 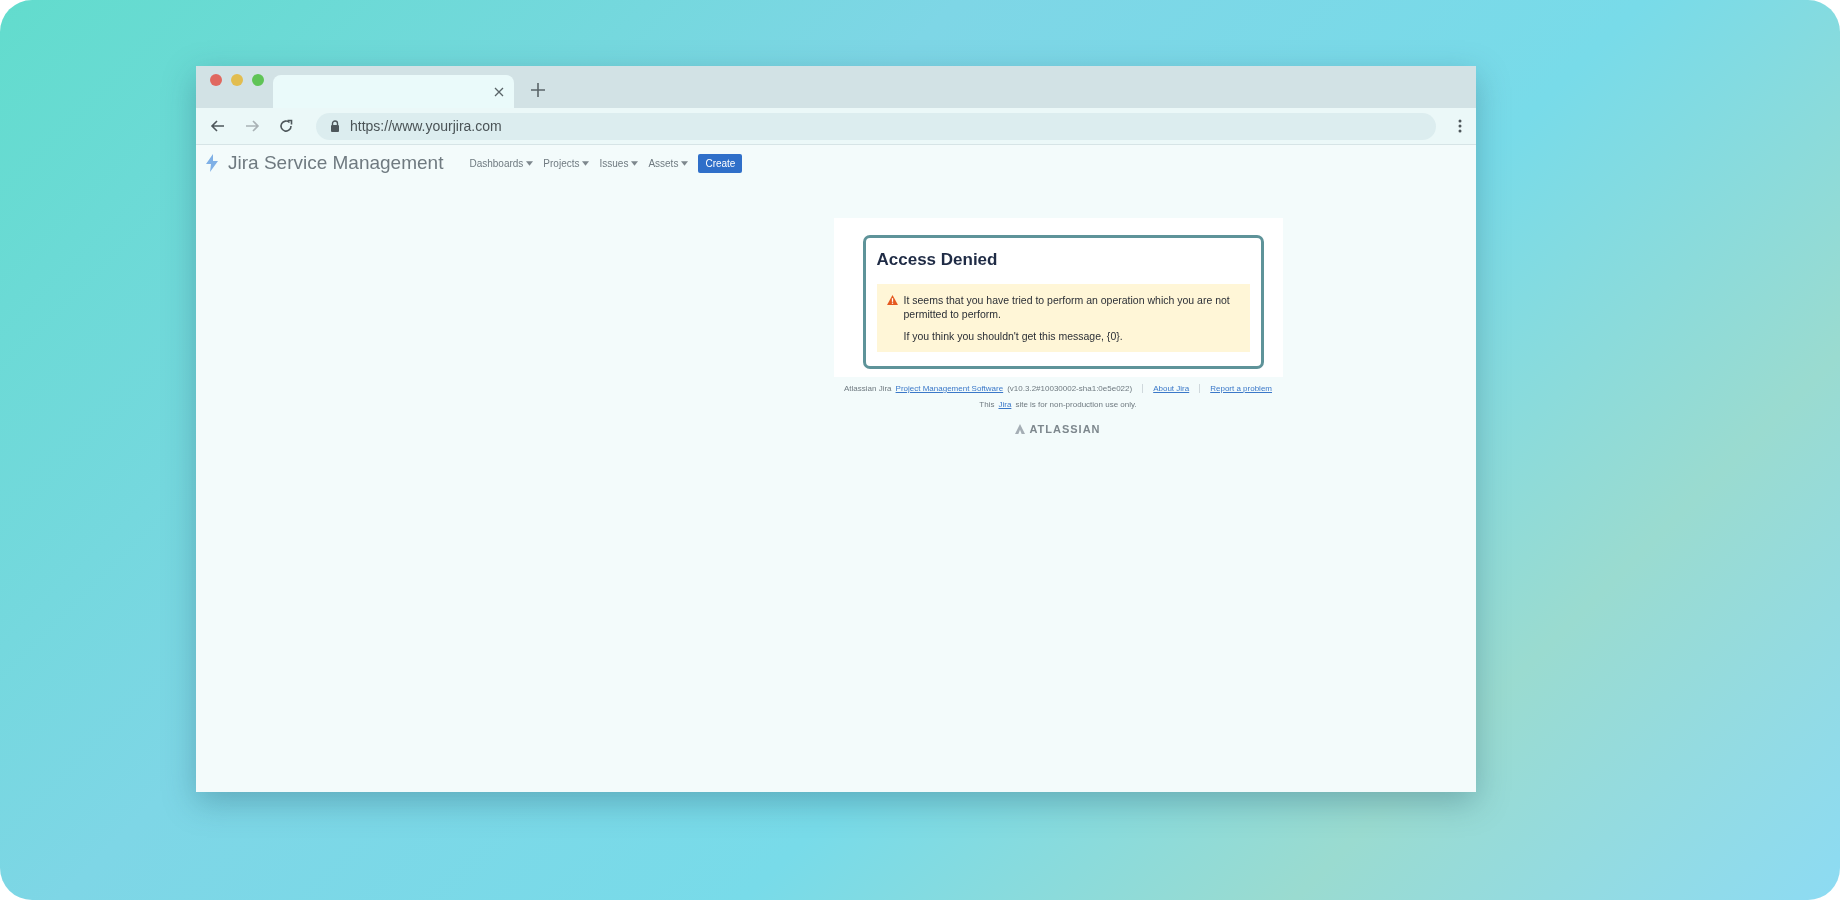 What do you see at coordinates (286, 126) in the screenshot?
I see `reload-icon` at bounding box center [286, 126].